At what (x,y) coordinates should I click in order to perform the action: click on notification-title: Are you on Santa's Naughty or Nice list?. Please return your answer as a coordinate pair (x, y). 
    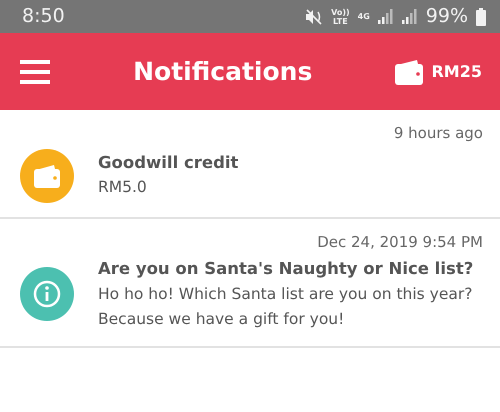
    Looking at the image, I should click on (286, 269).